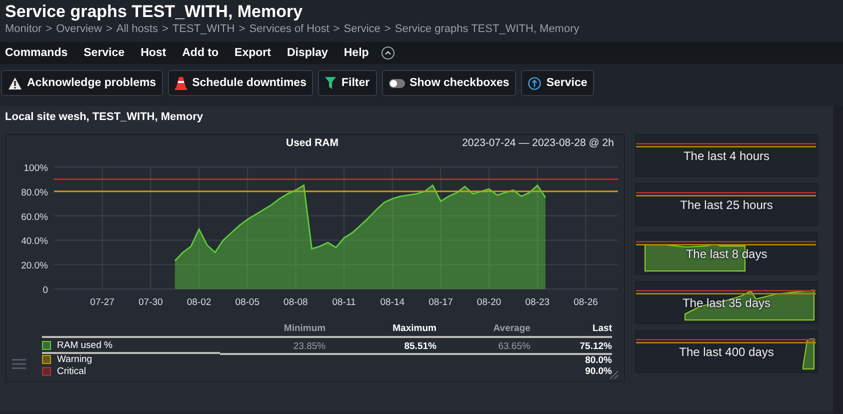  Describe the element at coordinates (82, 83) in the screenshot. I see `toolbar-button: Acknowledge problems` at that location.